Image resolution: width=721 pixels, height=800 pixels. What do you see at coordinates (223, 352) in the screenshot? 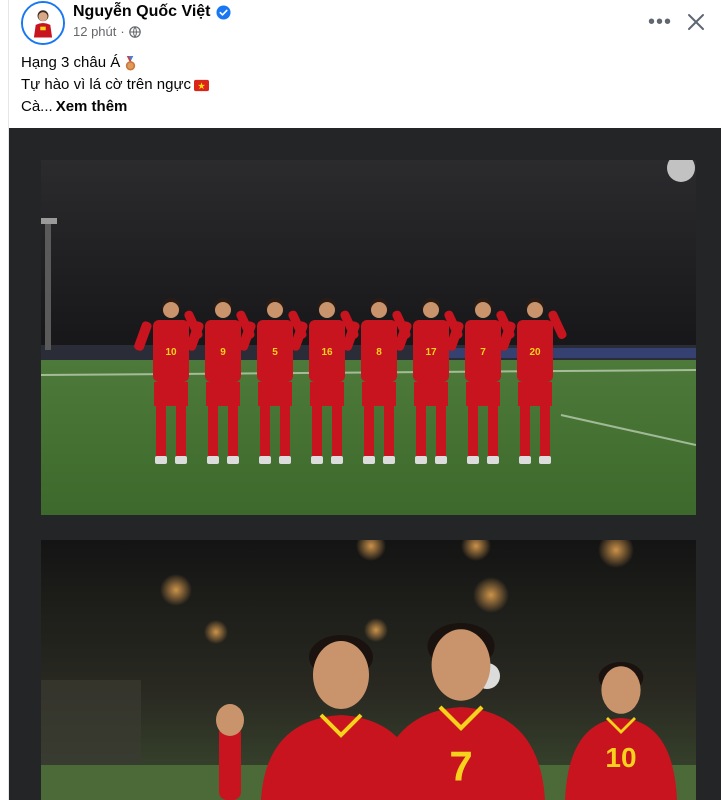
I see `jersey-number: 9` at bounding box center [223, 352].